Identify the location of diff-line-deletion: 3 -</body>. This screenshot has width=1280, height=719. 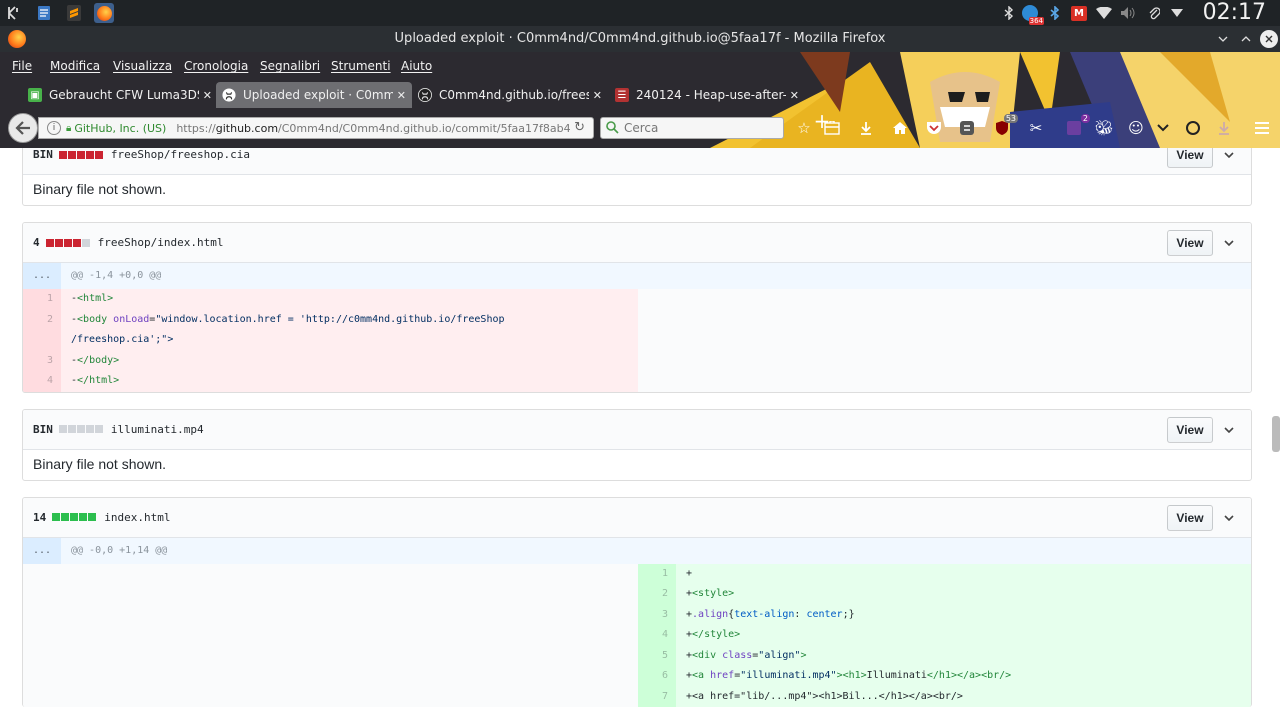
(330, 360).